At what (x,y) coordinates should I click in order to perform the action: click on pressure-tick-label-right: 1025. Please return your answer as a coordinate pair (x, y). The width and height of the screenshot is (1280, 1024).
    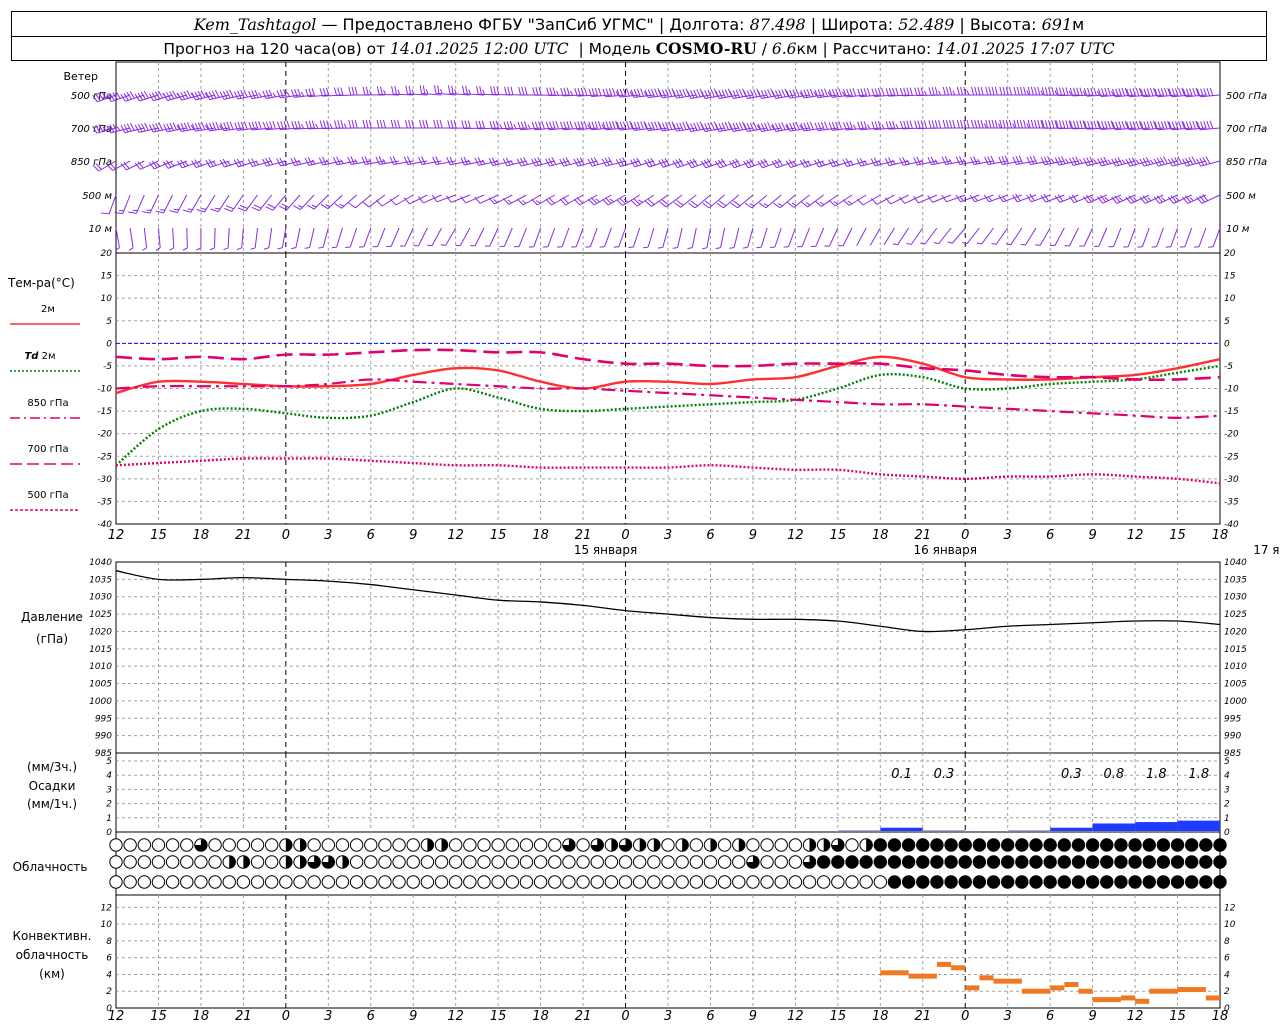
    Looking at the image, I should click on (1235, 615).